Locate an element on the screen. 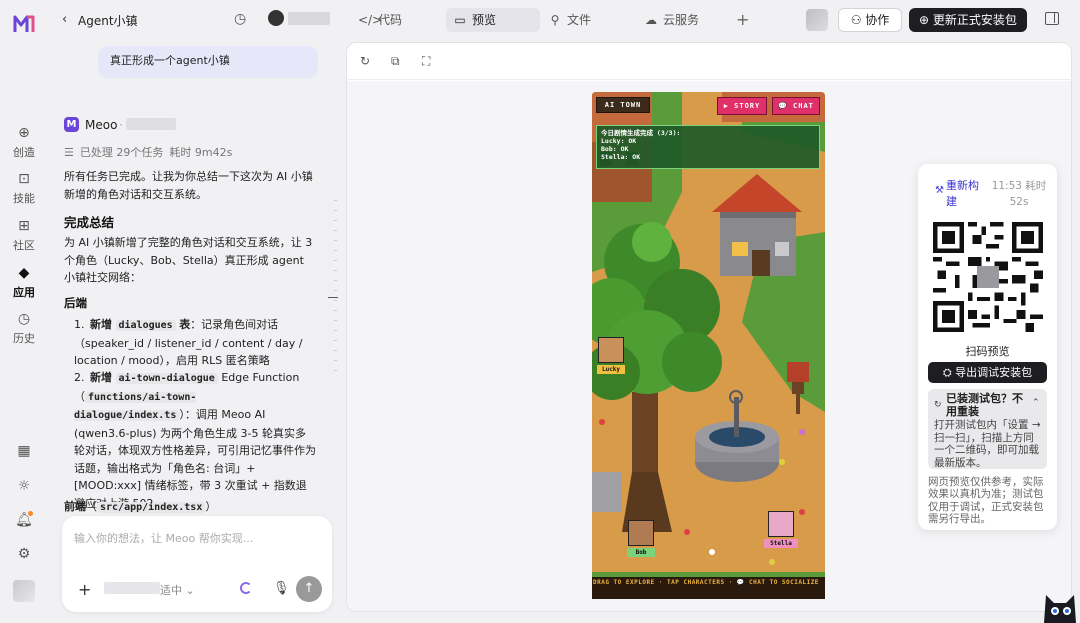 The image size is (1080, 623). assistant-meta-blurred is located at coordinates (151, 124).